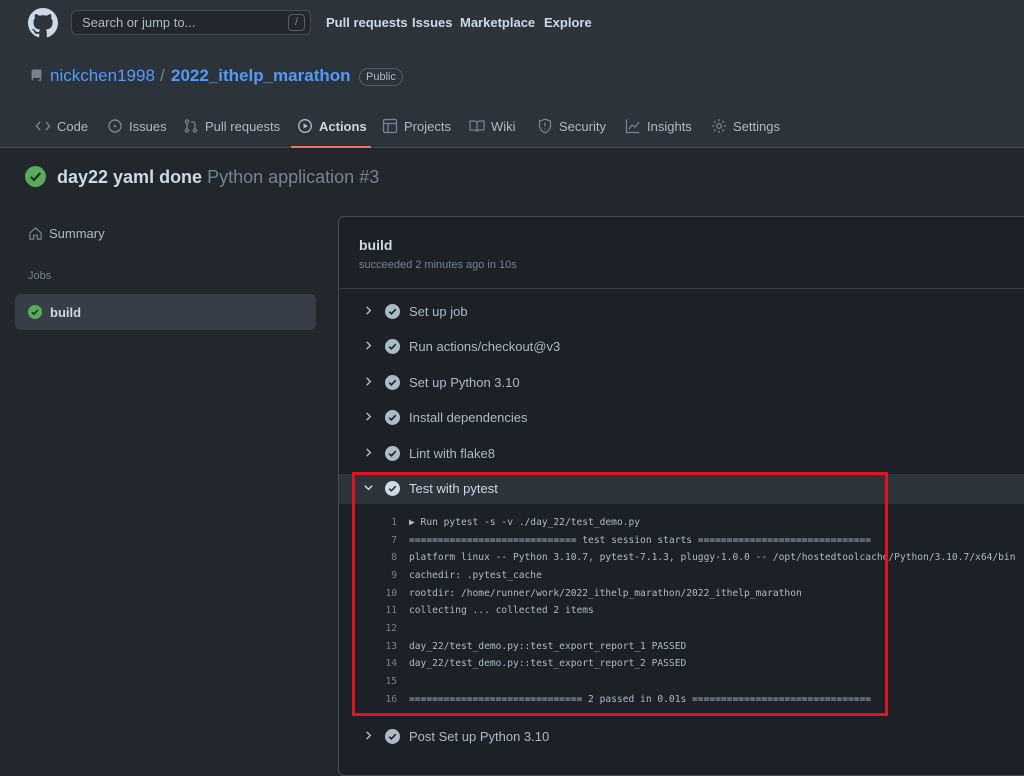 The height and width of the screenshot is (776, 1024). What do you see at coordinates (35, 233) in the screenshot?
I see `home-icon` at bounding box center [35, 233].